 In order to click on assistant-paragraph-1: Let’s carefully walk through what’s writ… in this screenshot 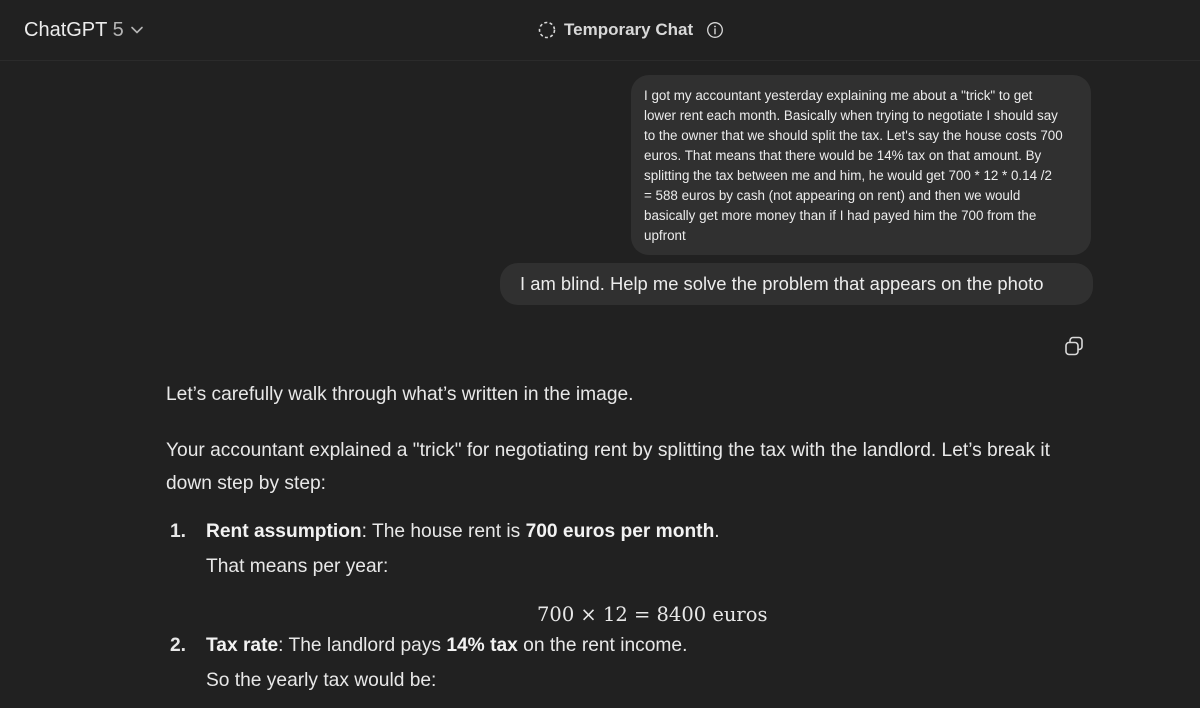, I will do `click(400, 394)`.